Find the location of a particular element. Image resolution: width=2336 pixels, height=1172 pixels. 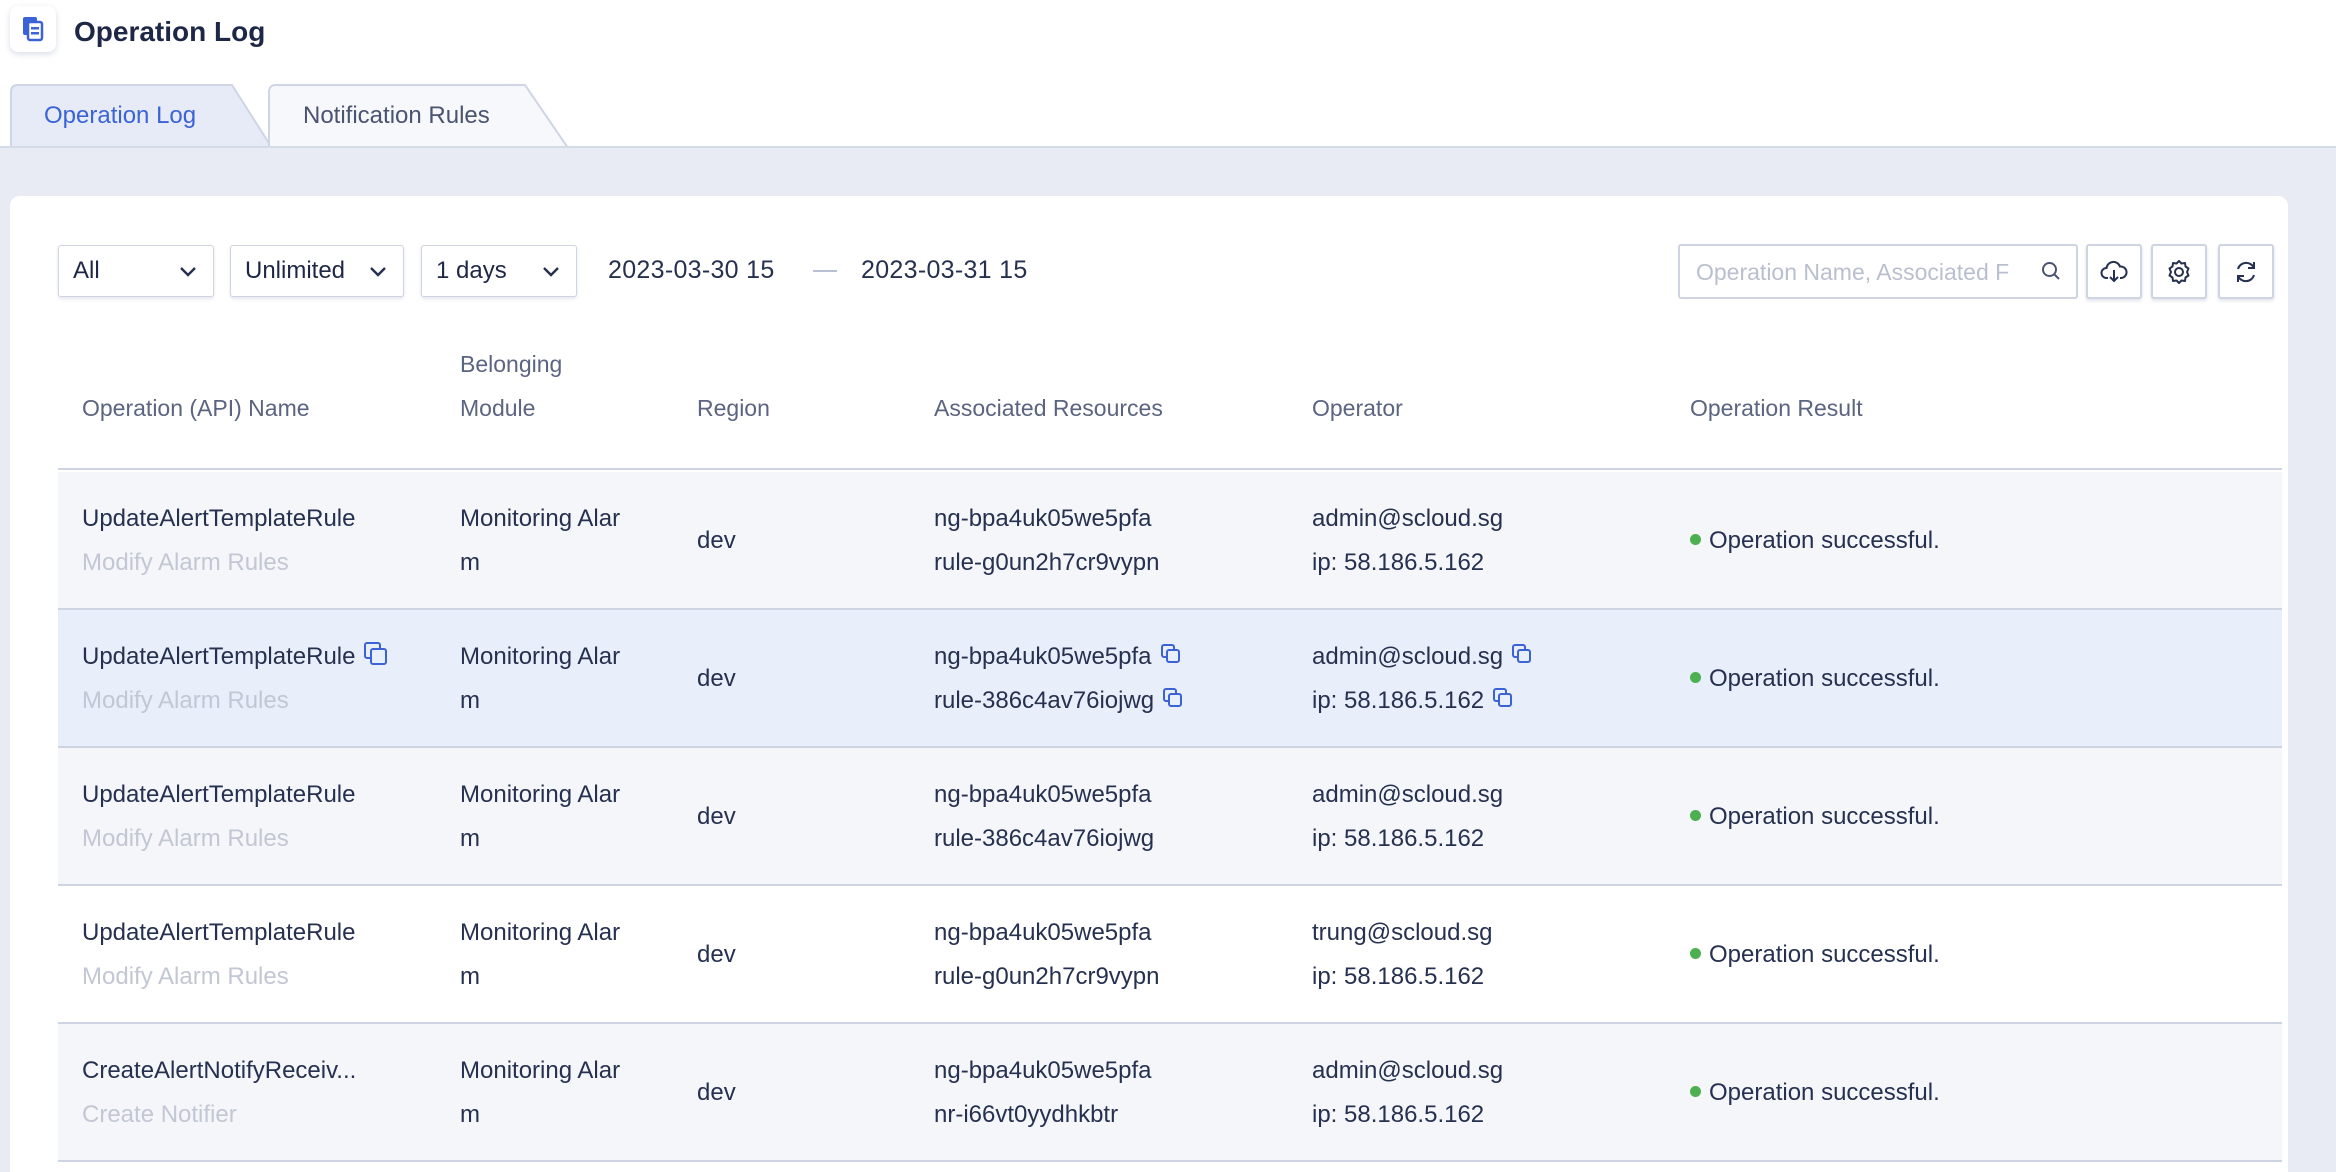

search-box is located at coordinates (1878, 271).